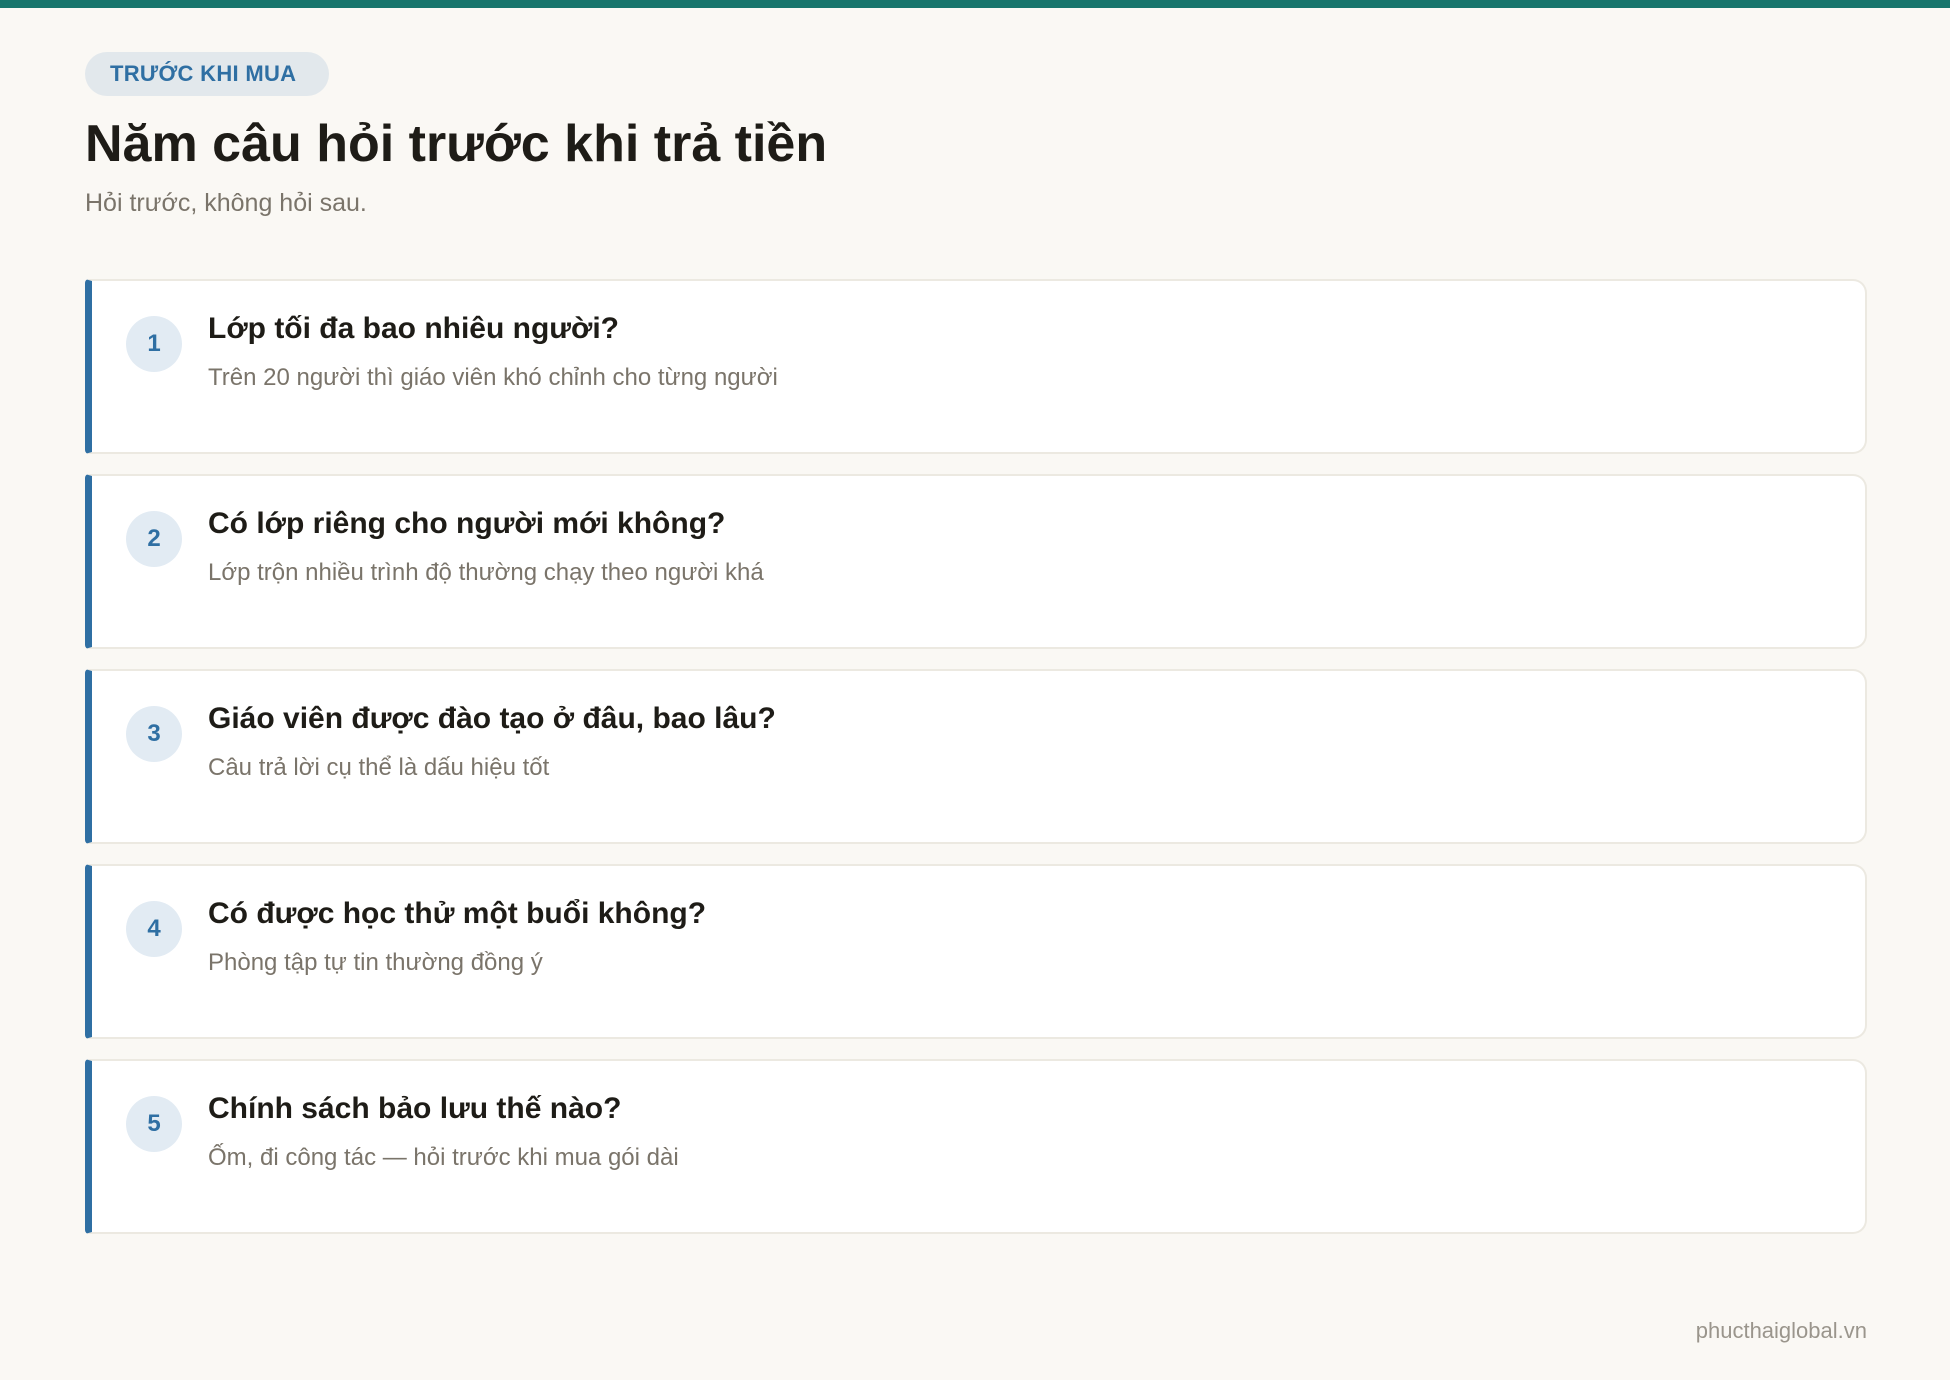 The height and width of the screenshot is (1380, 1950). I want to click on top-accent-bar, so click(975, 4).